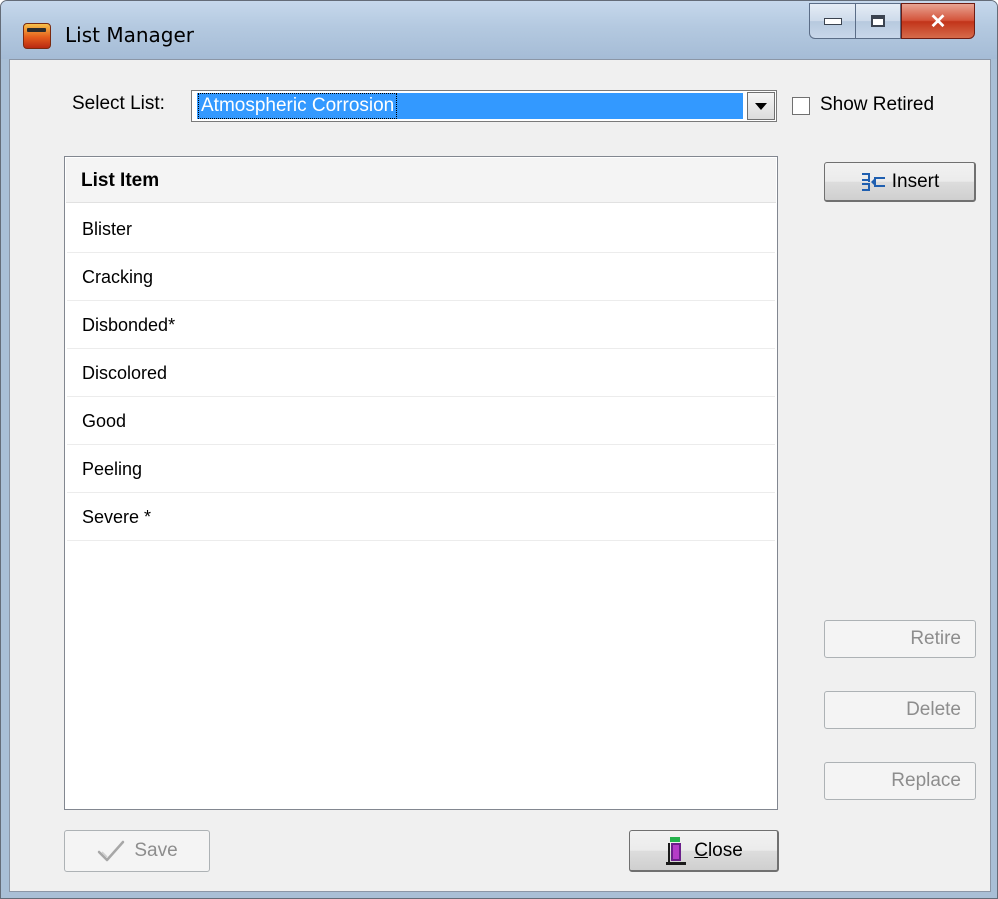 Image resolution: width=998 pixels, height=899 pixels. I want to click on minimize-icon, so click(832, 21).